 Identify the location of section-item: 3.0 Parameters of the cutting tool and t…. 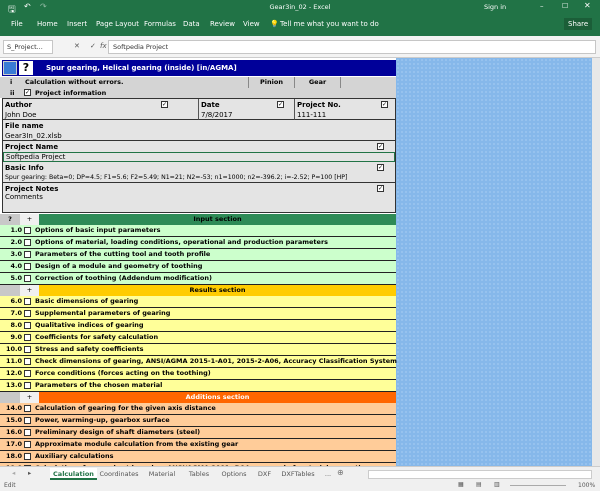
(198, 255).